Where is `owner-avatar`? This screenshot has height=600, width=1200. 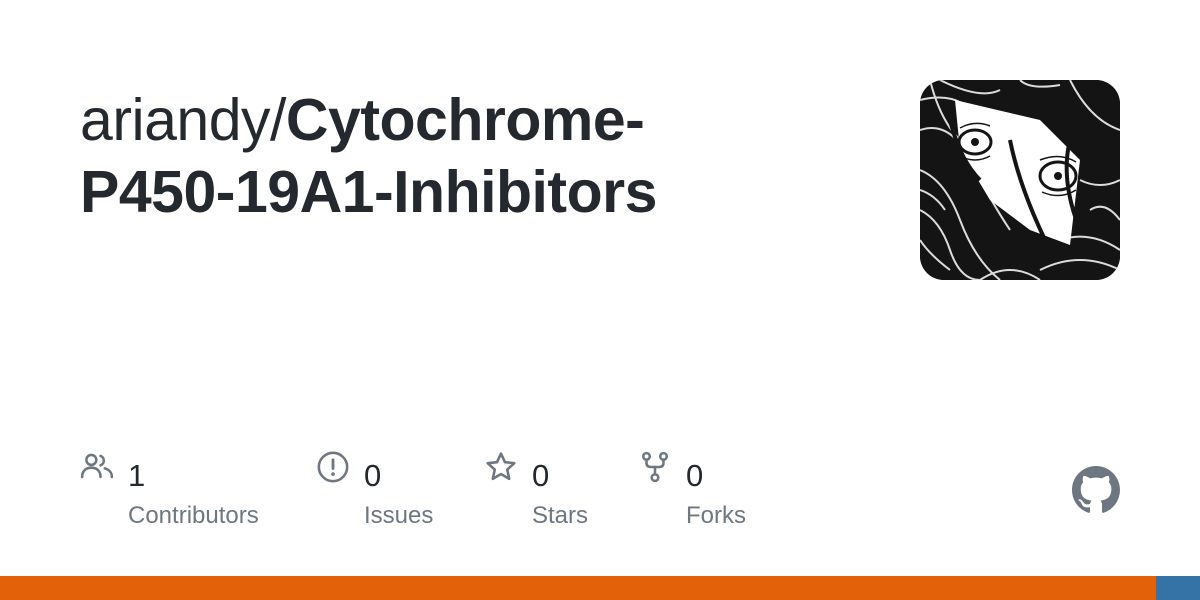 owner-avatar is located at coordinates (1020, 180).